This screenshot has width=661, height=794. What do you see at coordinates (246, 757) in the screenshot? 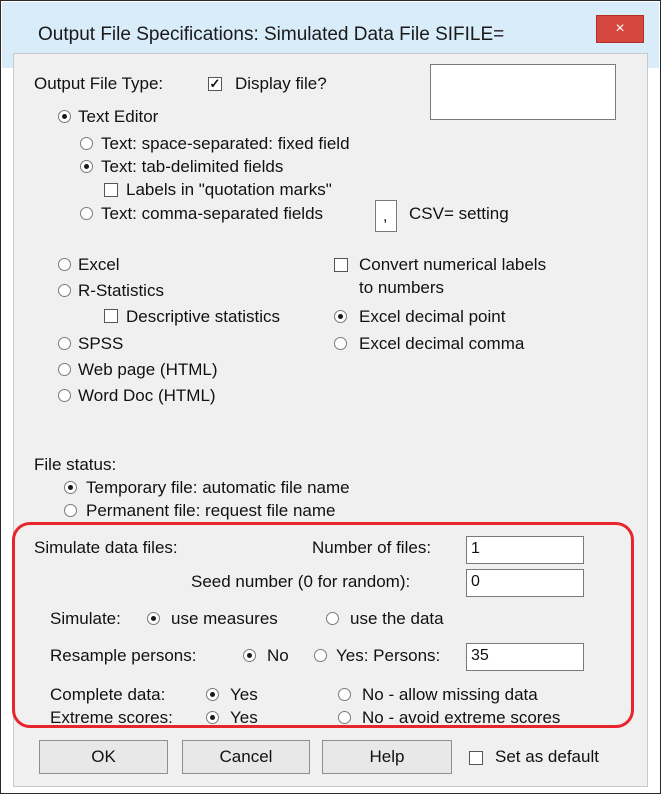
I see `cancel-button: Cancel` at bounding box center [246, 757].